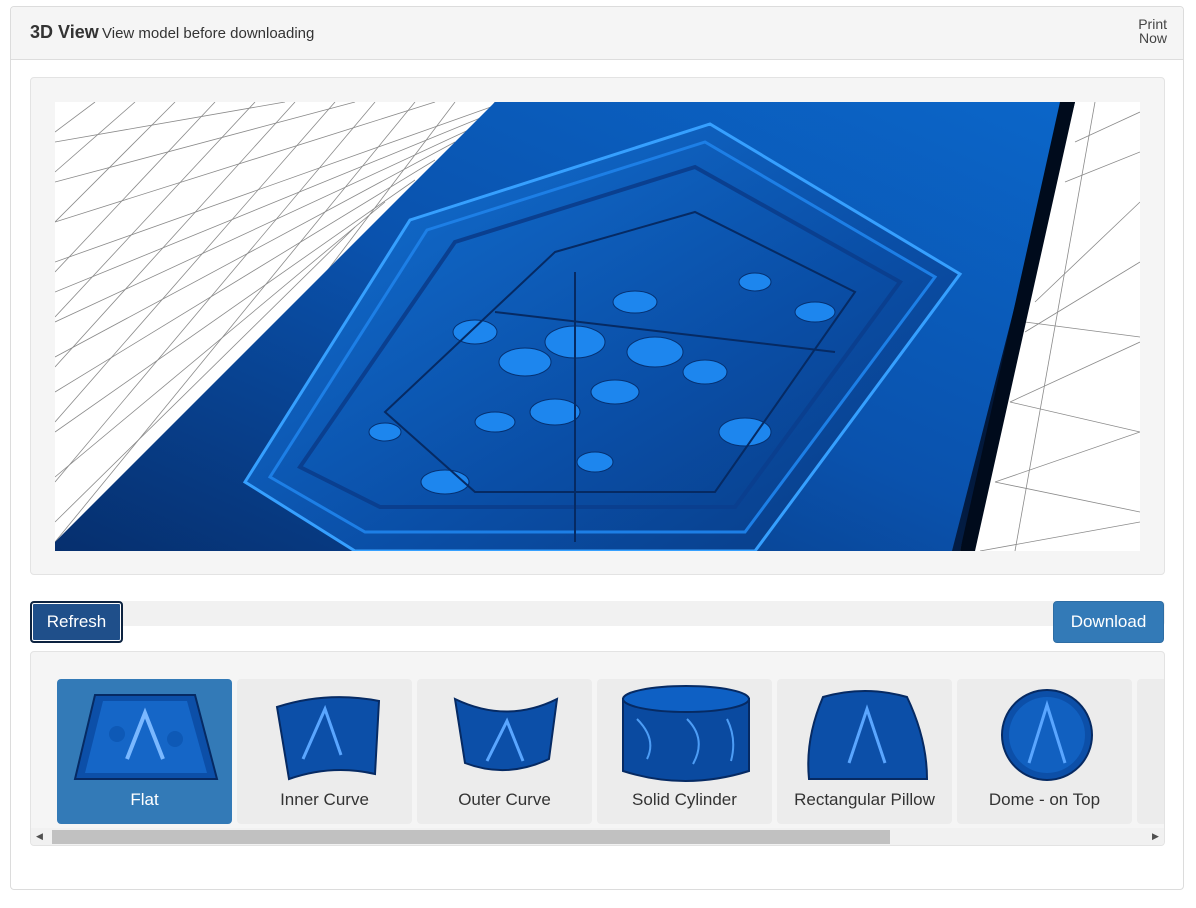  Describe the element at coordinates (471, 837) in the screenshot. I see `scrollbar-thumb` at that location.